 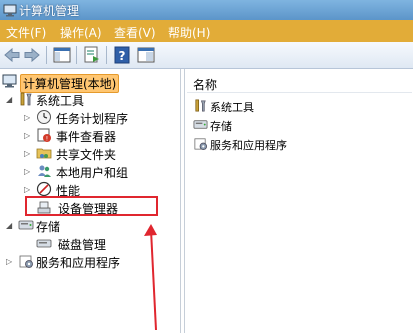 What do you see at coordinates (44, 189) in the screenshot?
I see `performance-icon` at bounding box center [44, 189].